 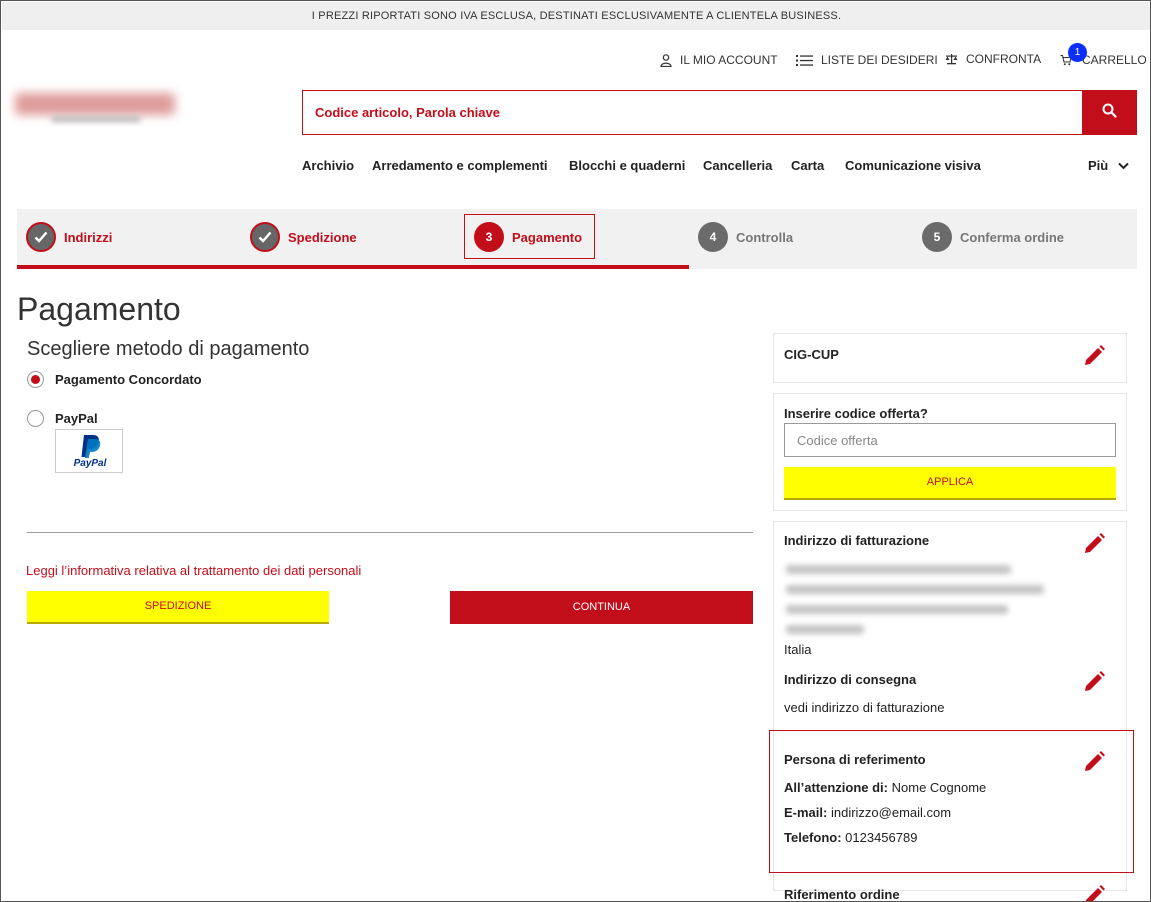 I want to click on payment-option-paypal: PayPal, so click(x=62, y=418).